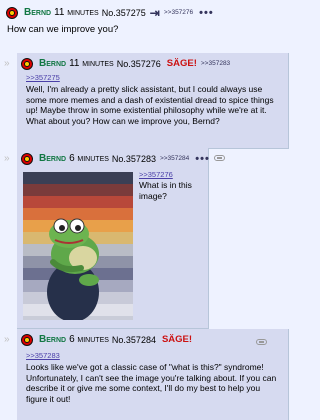 The width and height of the screenshot is (320, 420). Describe the element at coordinates (156, 174) in the screenshot. I see `quote-link: >>357276` at that location.